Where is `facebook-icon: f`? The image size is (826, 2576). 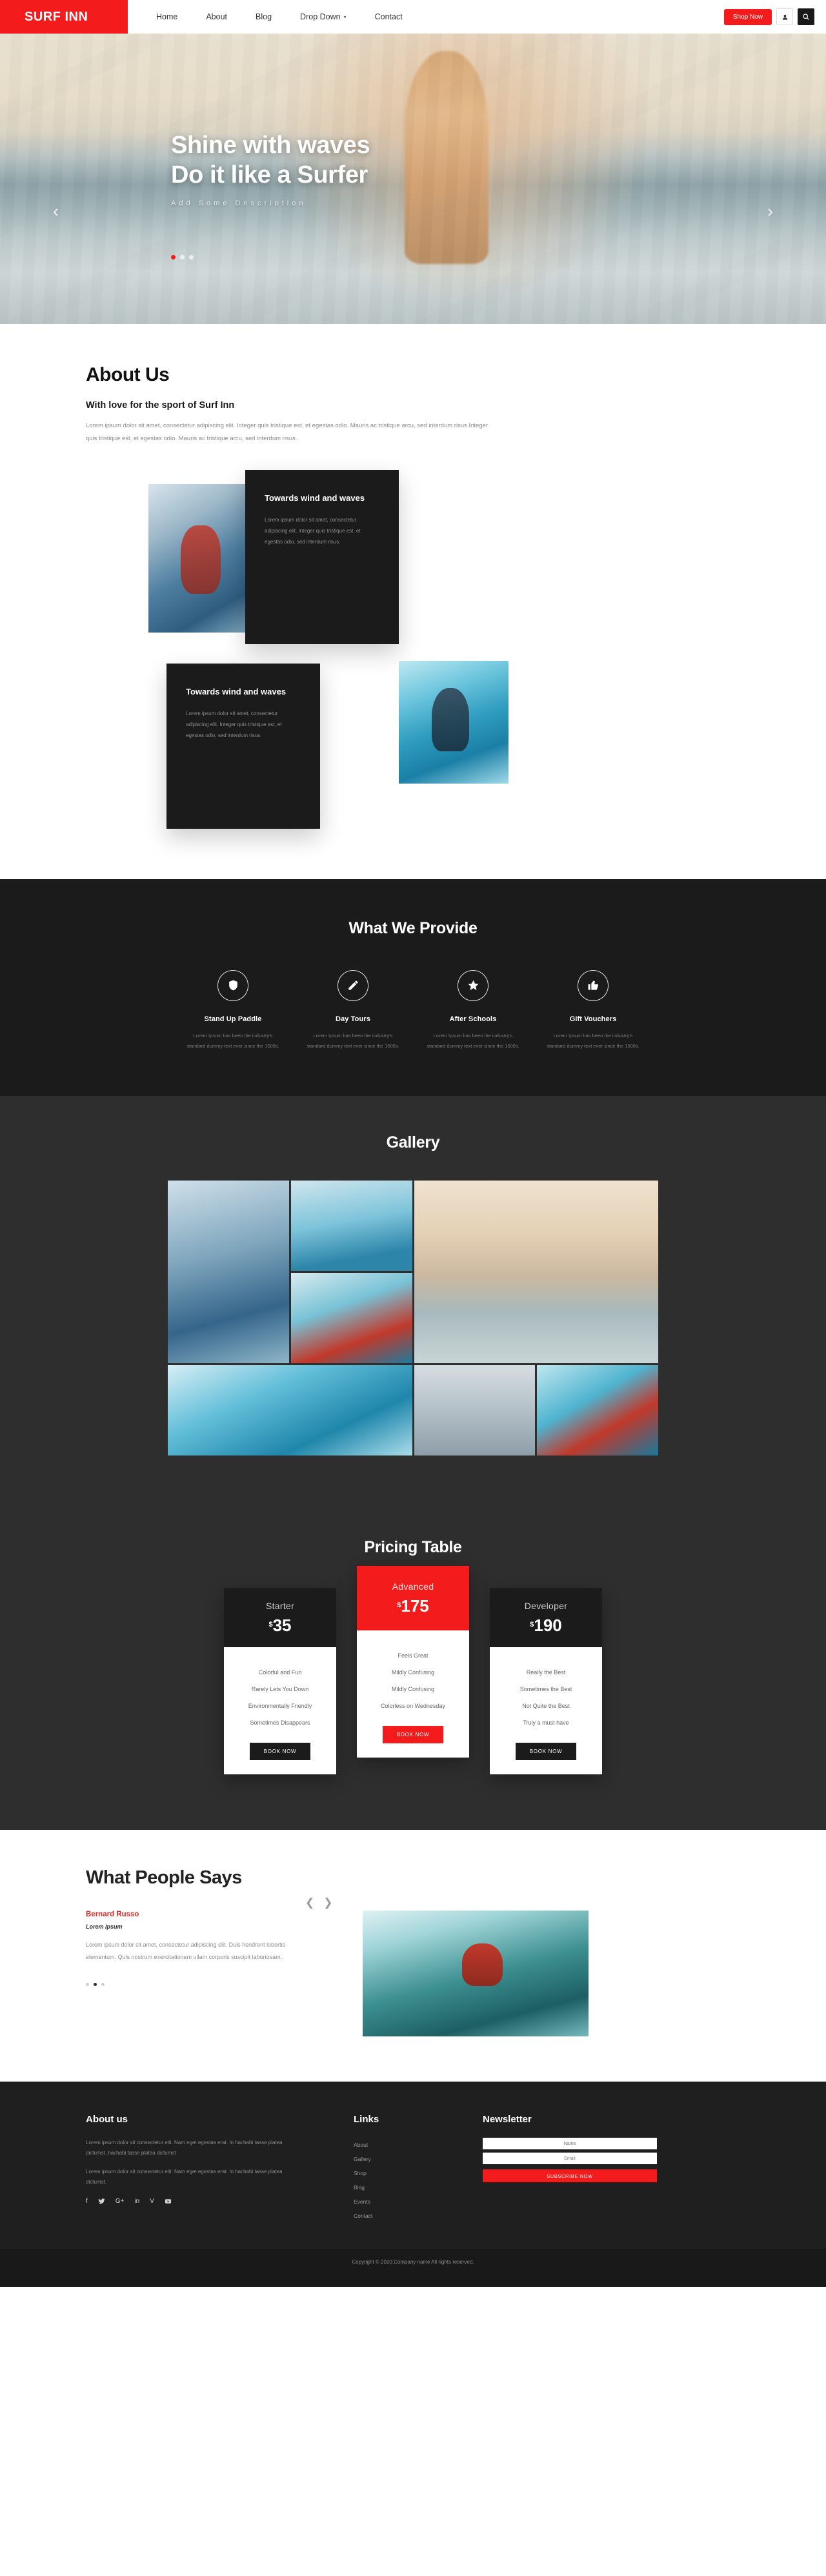
facebook-icon: f is located at coordinates (87, 2202).